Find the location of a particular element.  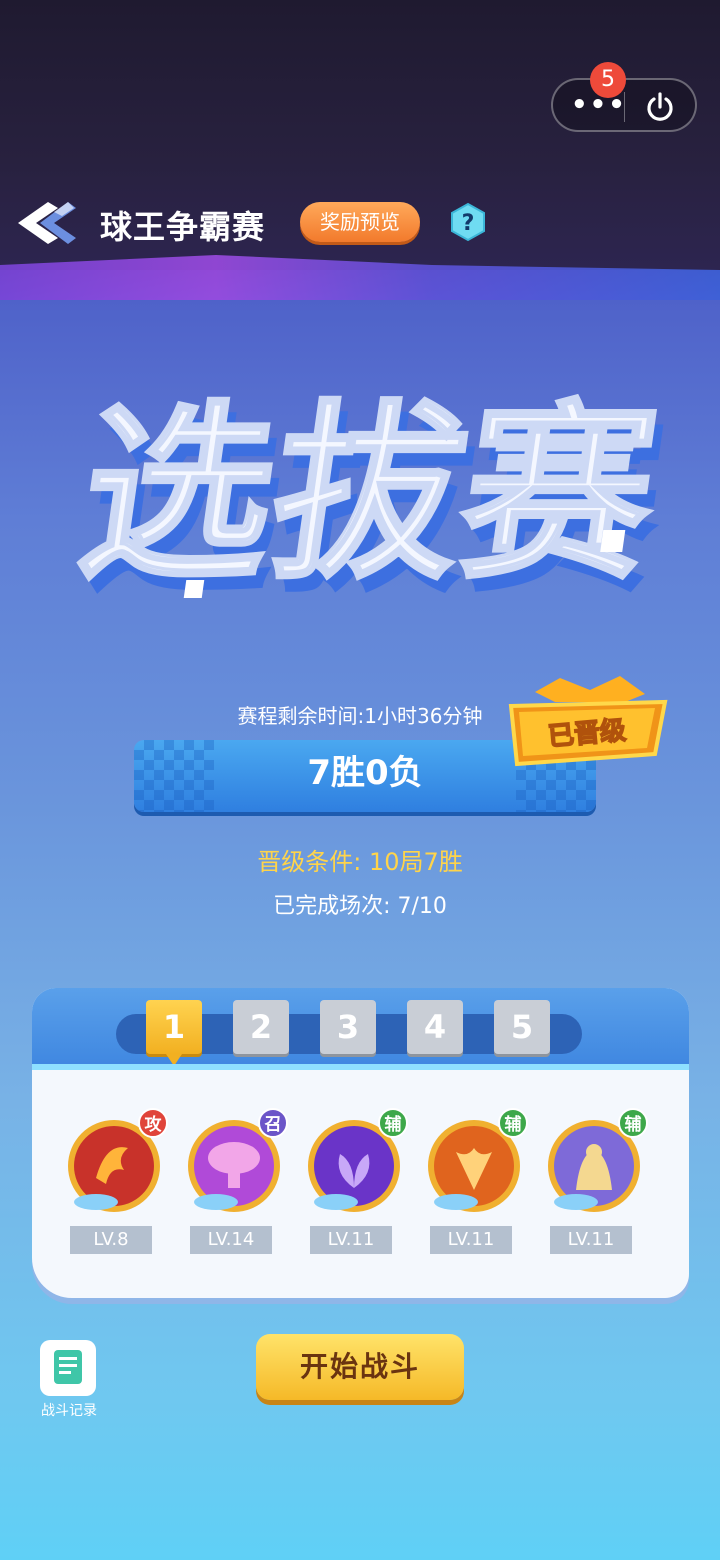

more-dots-icon: ••• is located at coordinates (599, 105).